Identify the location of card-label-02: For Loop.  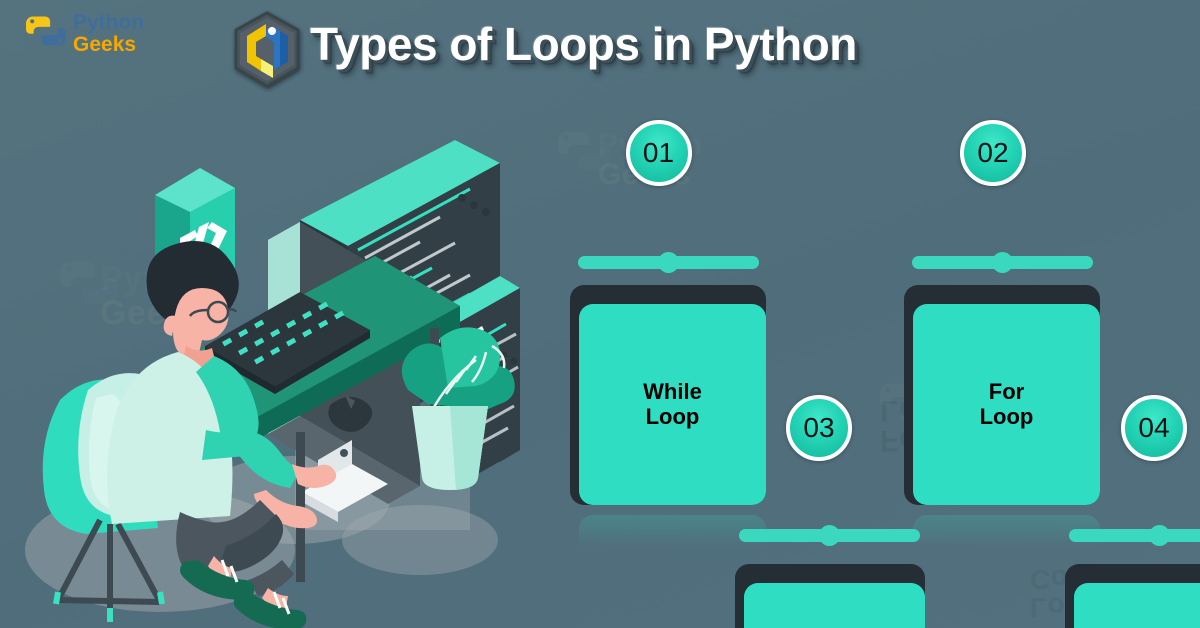
(1006, 403).